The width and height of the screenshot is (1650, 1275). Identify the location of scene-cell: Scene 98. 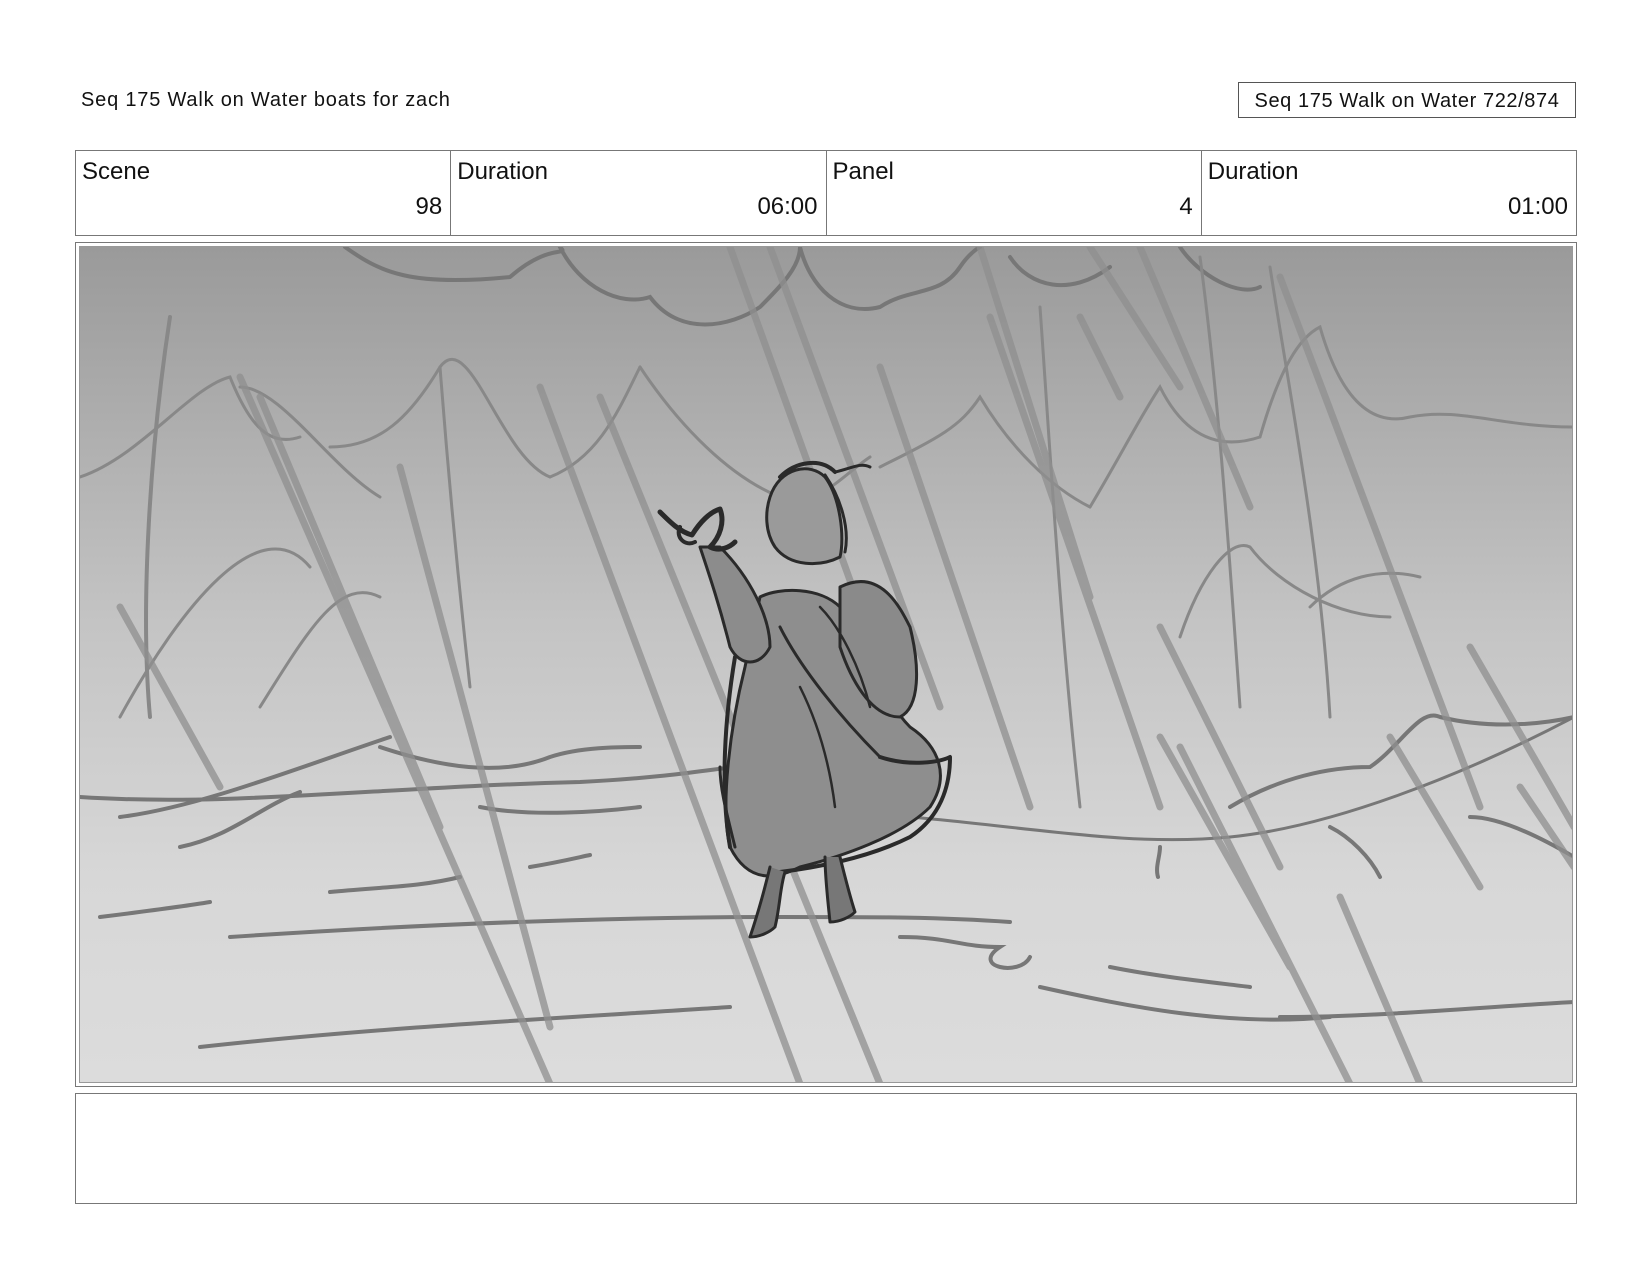
(264, 193).